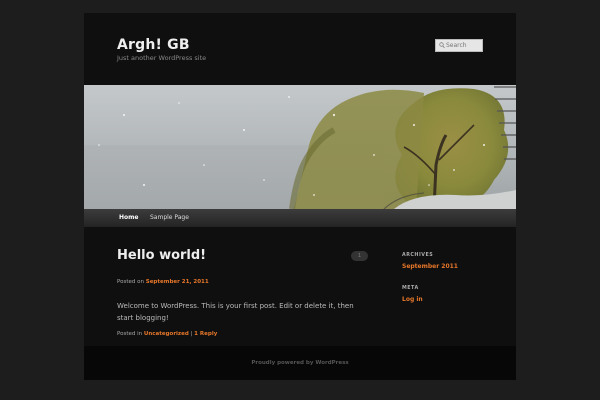 The height and width of the screenshot is (400, 600). Describe the element at coordinates (442, 45) in the screenshot. I see `search-icon` at that location.